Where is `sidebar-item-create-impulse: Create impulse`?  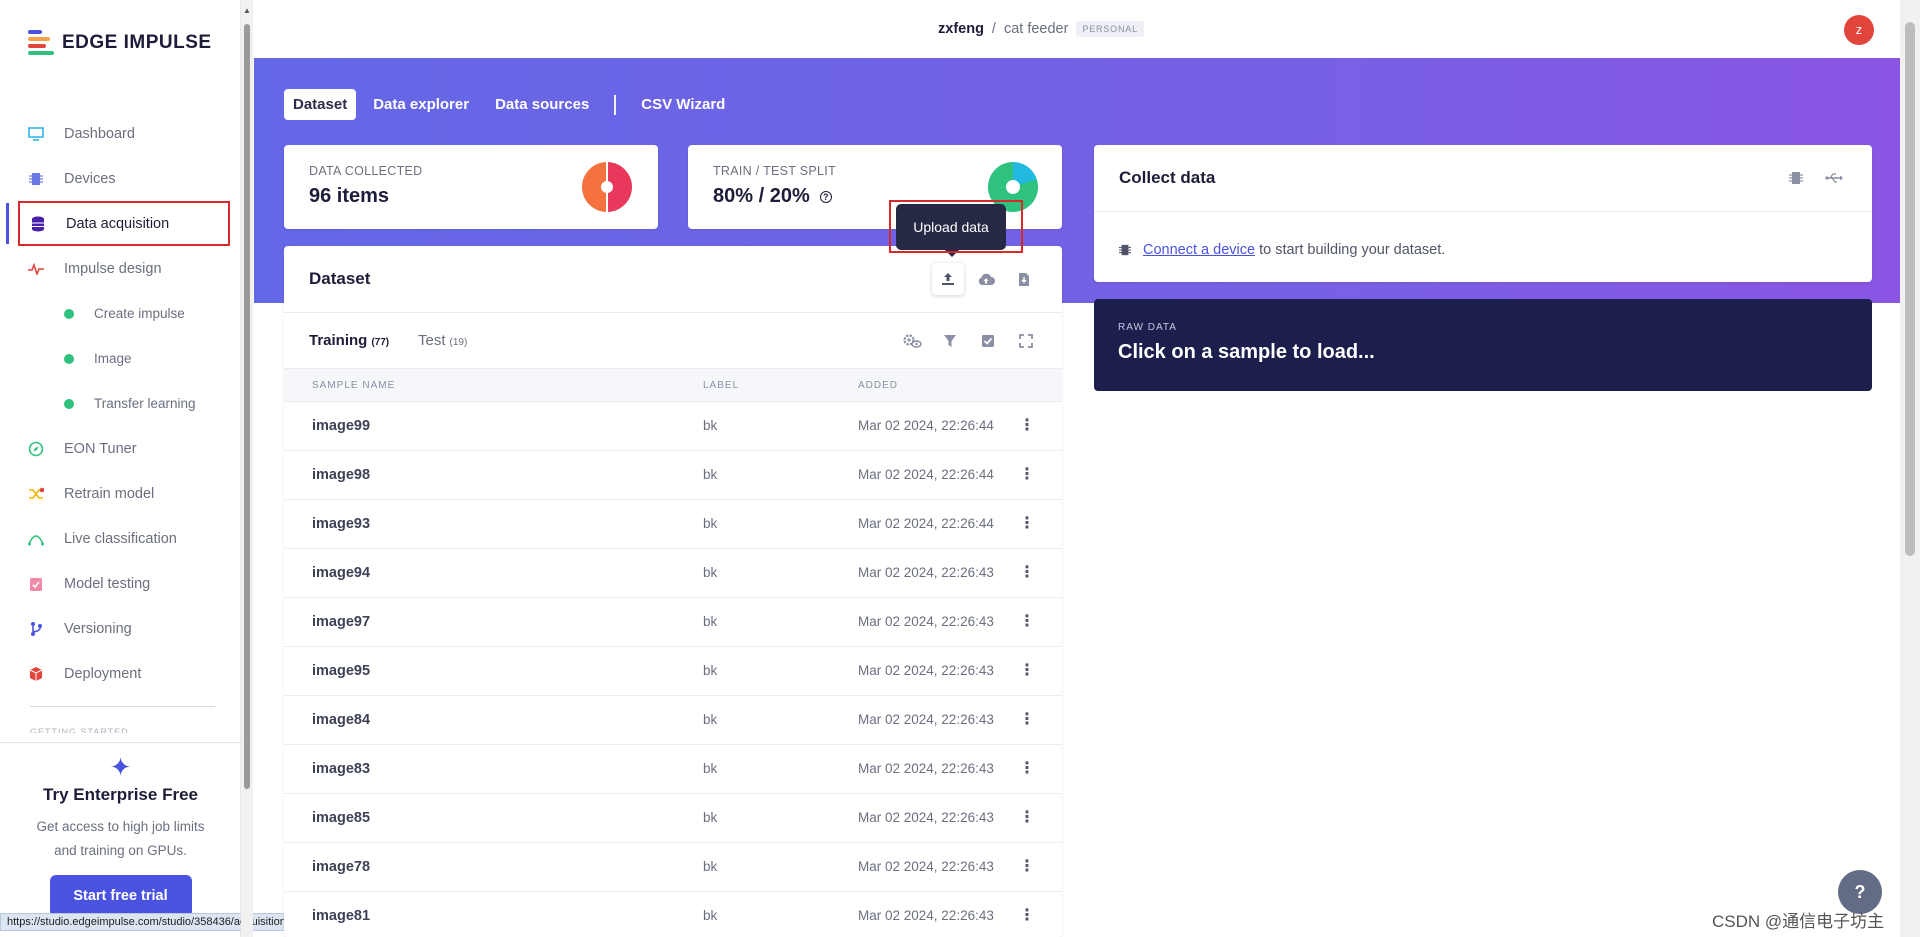
sidebar-item-create-impulse: Create impulse is located at coordinates (124, 313).